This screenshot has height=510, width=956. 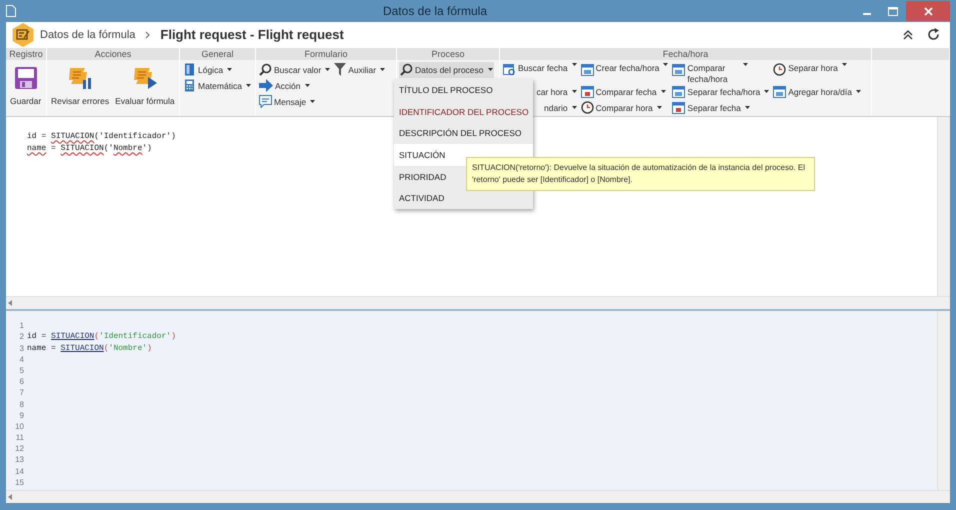 What do you see at coordinates (463, 90) in the screenshot?
I see `menu-item: TÍTULO DEL PROCESO` at bounding box center [463, 90].